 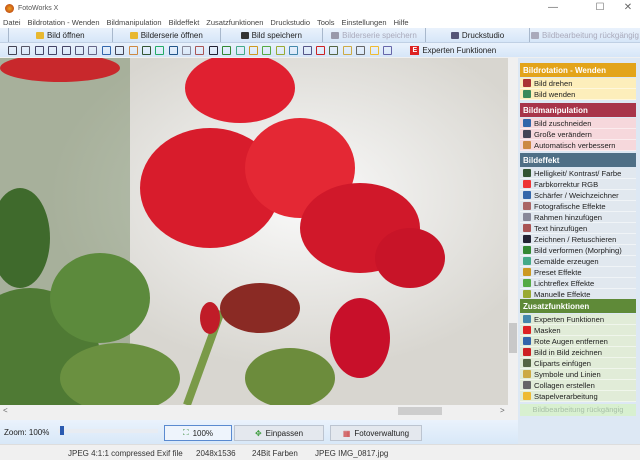 What do you see at coordinates (64, 22) in the screenshot?
I see `menu-item: Bildrotation - Wenden` at bounding box center [64, 22].